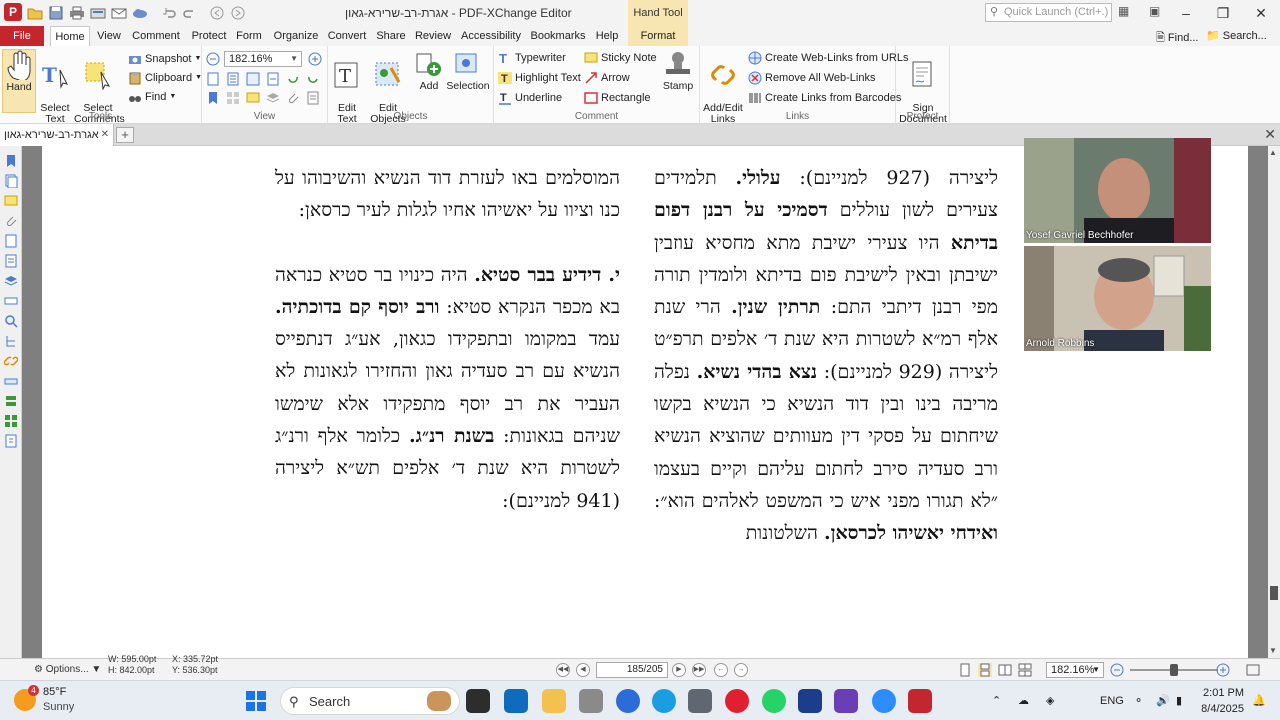  Describe the element at coordinates (1023, 700) in the screenshot. I see `onedrive-icon: ☁` at that location.